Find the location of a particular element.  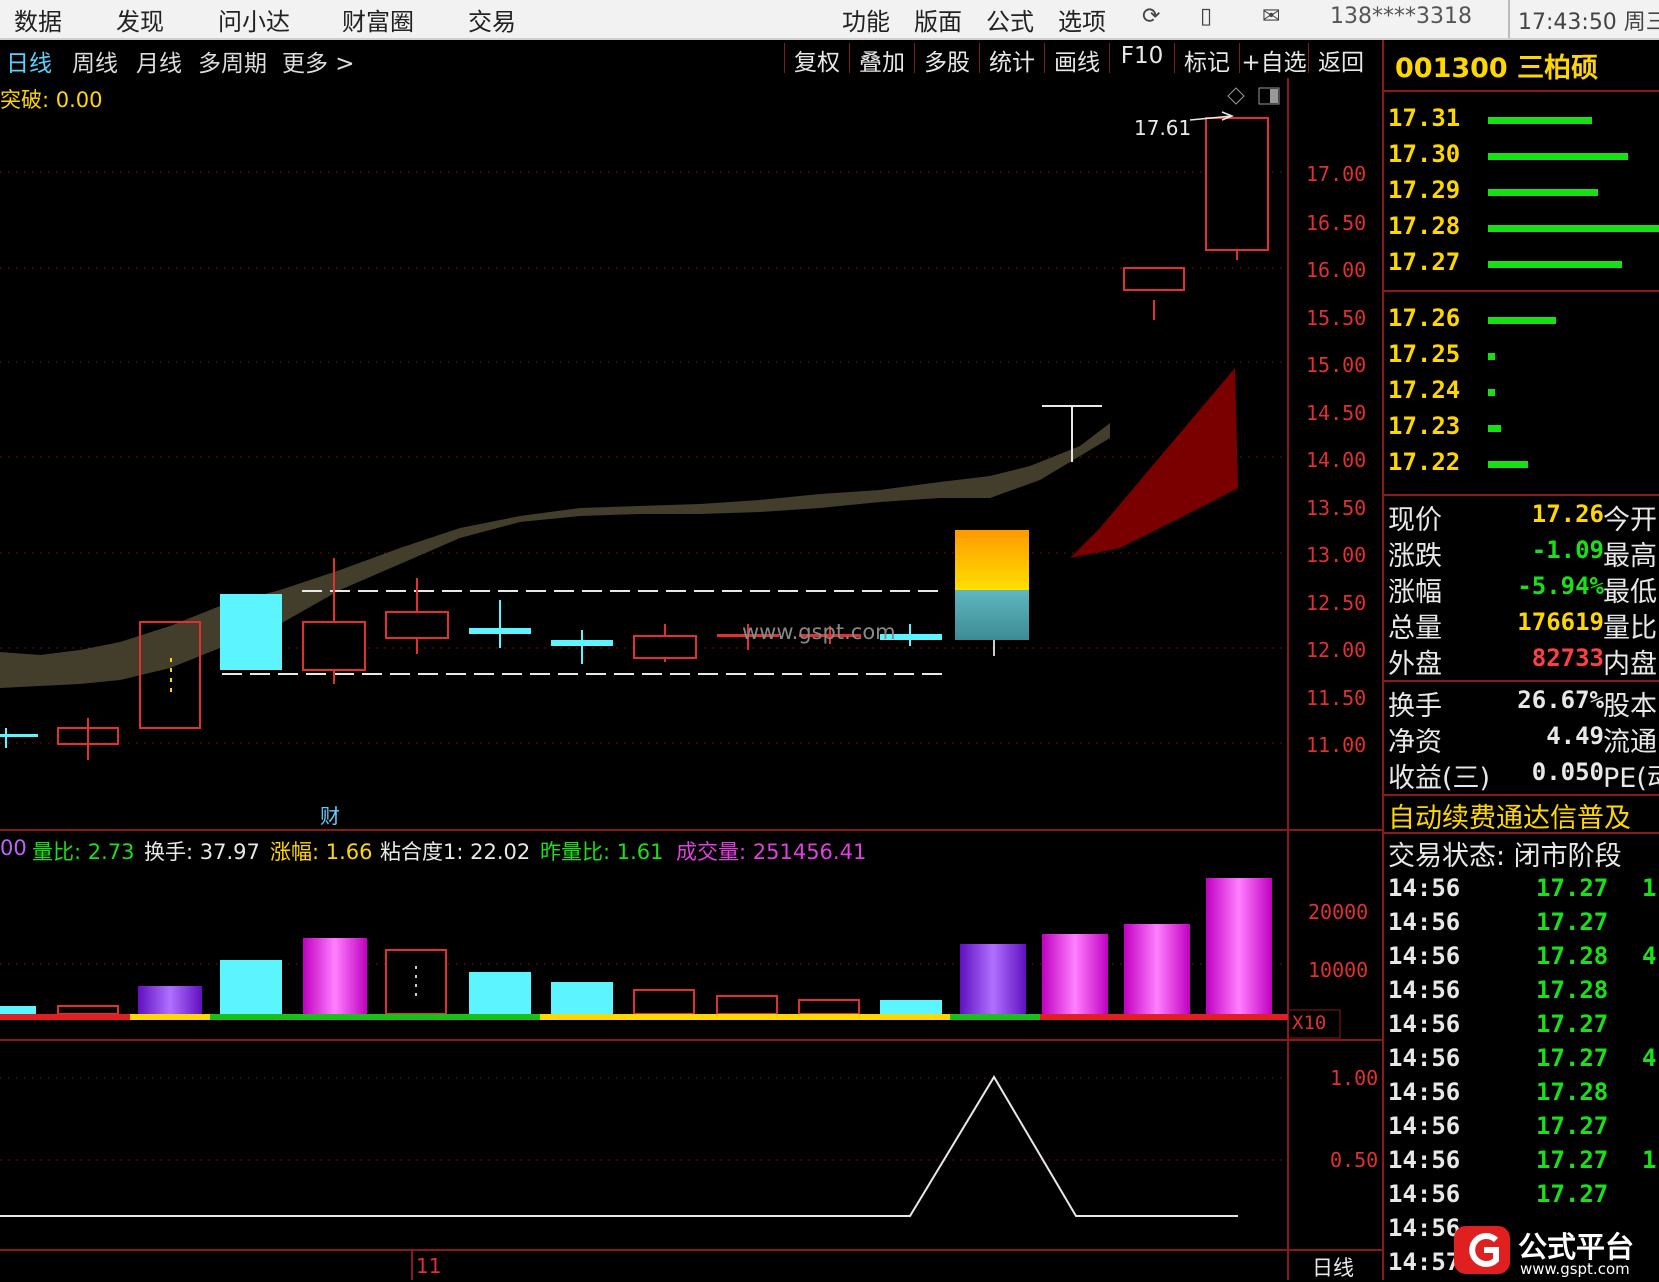

quote-value: 82733 is located at coordinates (1567, 658).